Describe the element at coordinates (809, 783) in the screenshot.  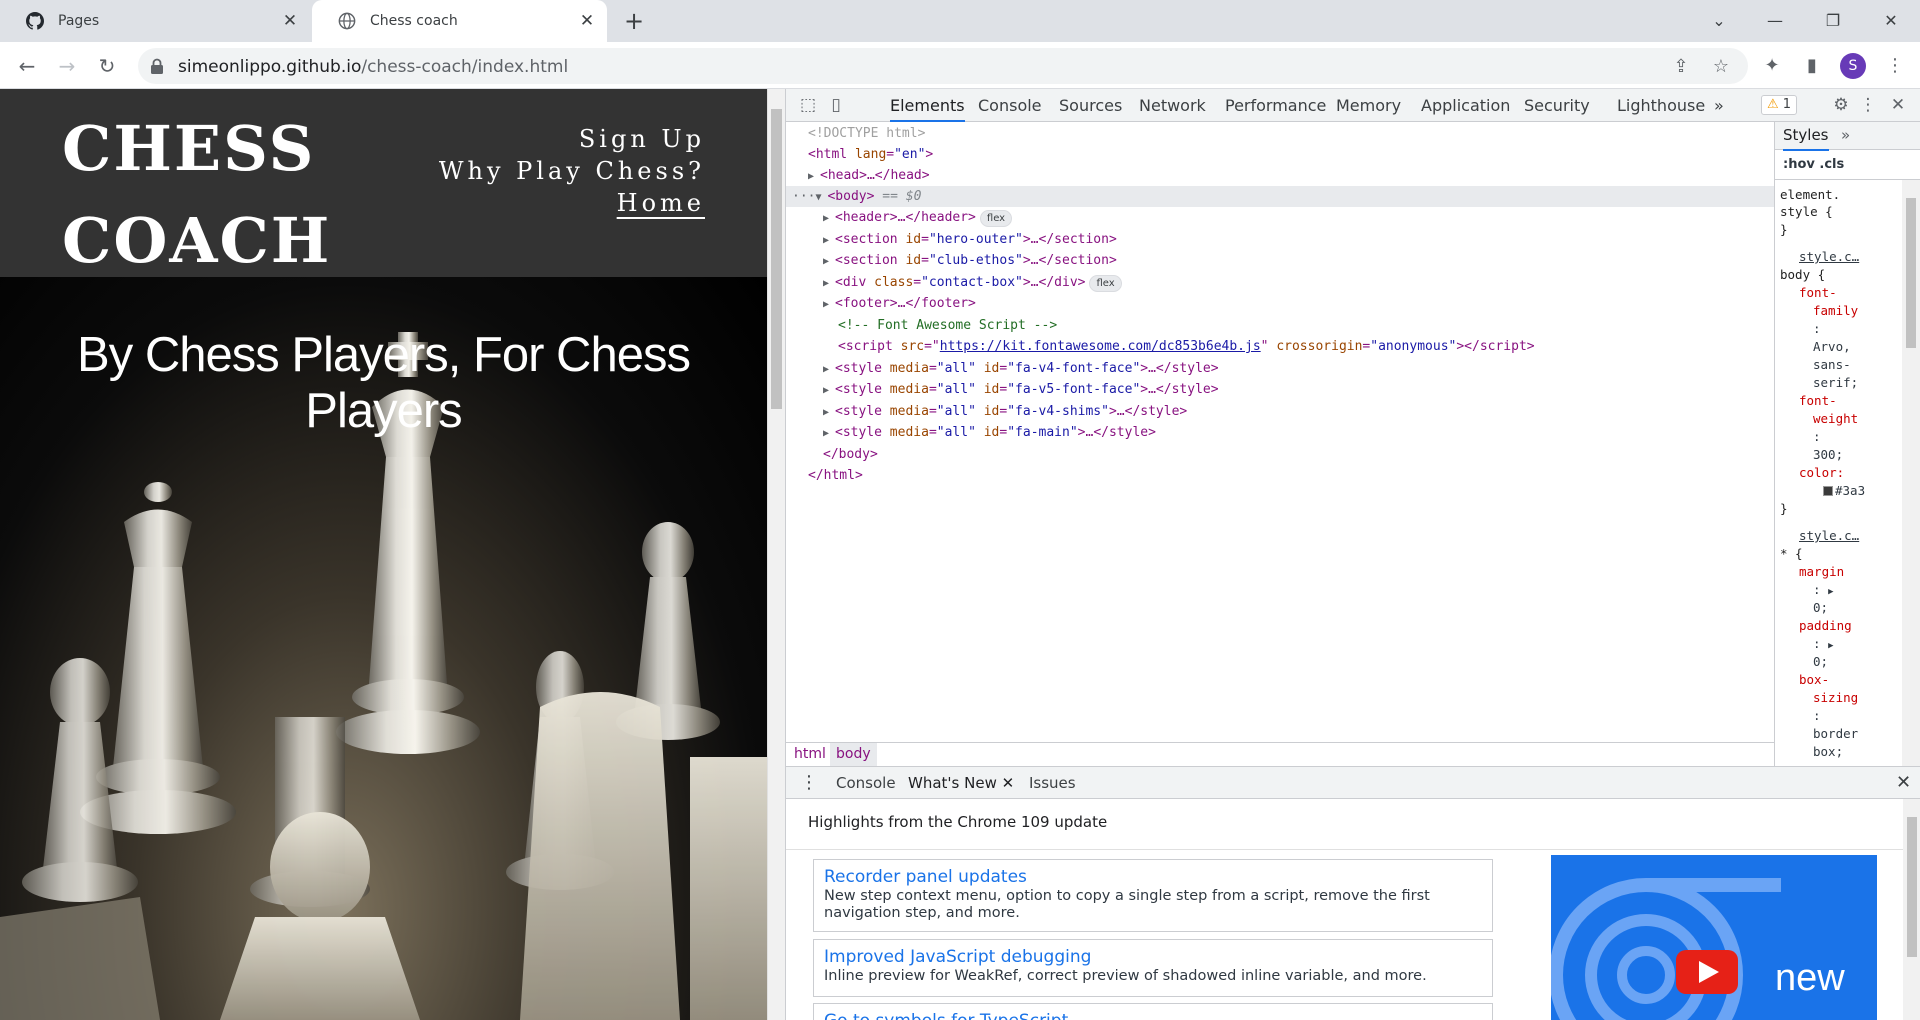
I see `drawer-menu-icon: ⋮` at that location.